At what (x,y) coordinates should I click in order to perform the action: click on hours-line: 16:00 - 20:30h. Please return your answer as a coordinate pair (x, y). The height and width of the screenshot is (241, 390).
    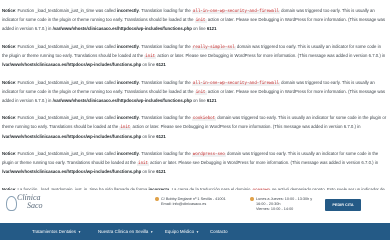
    Looking at the image, I should click on (268, 204).